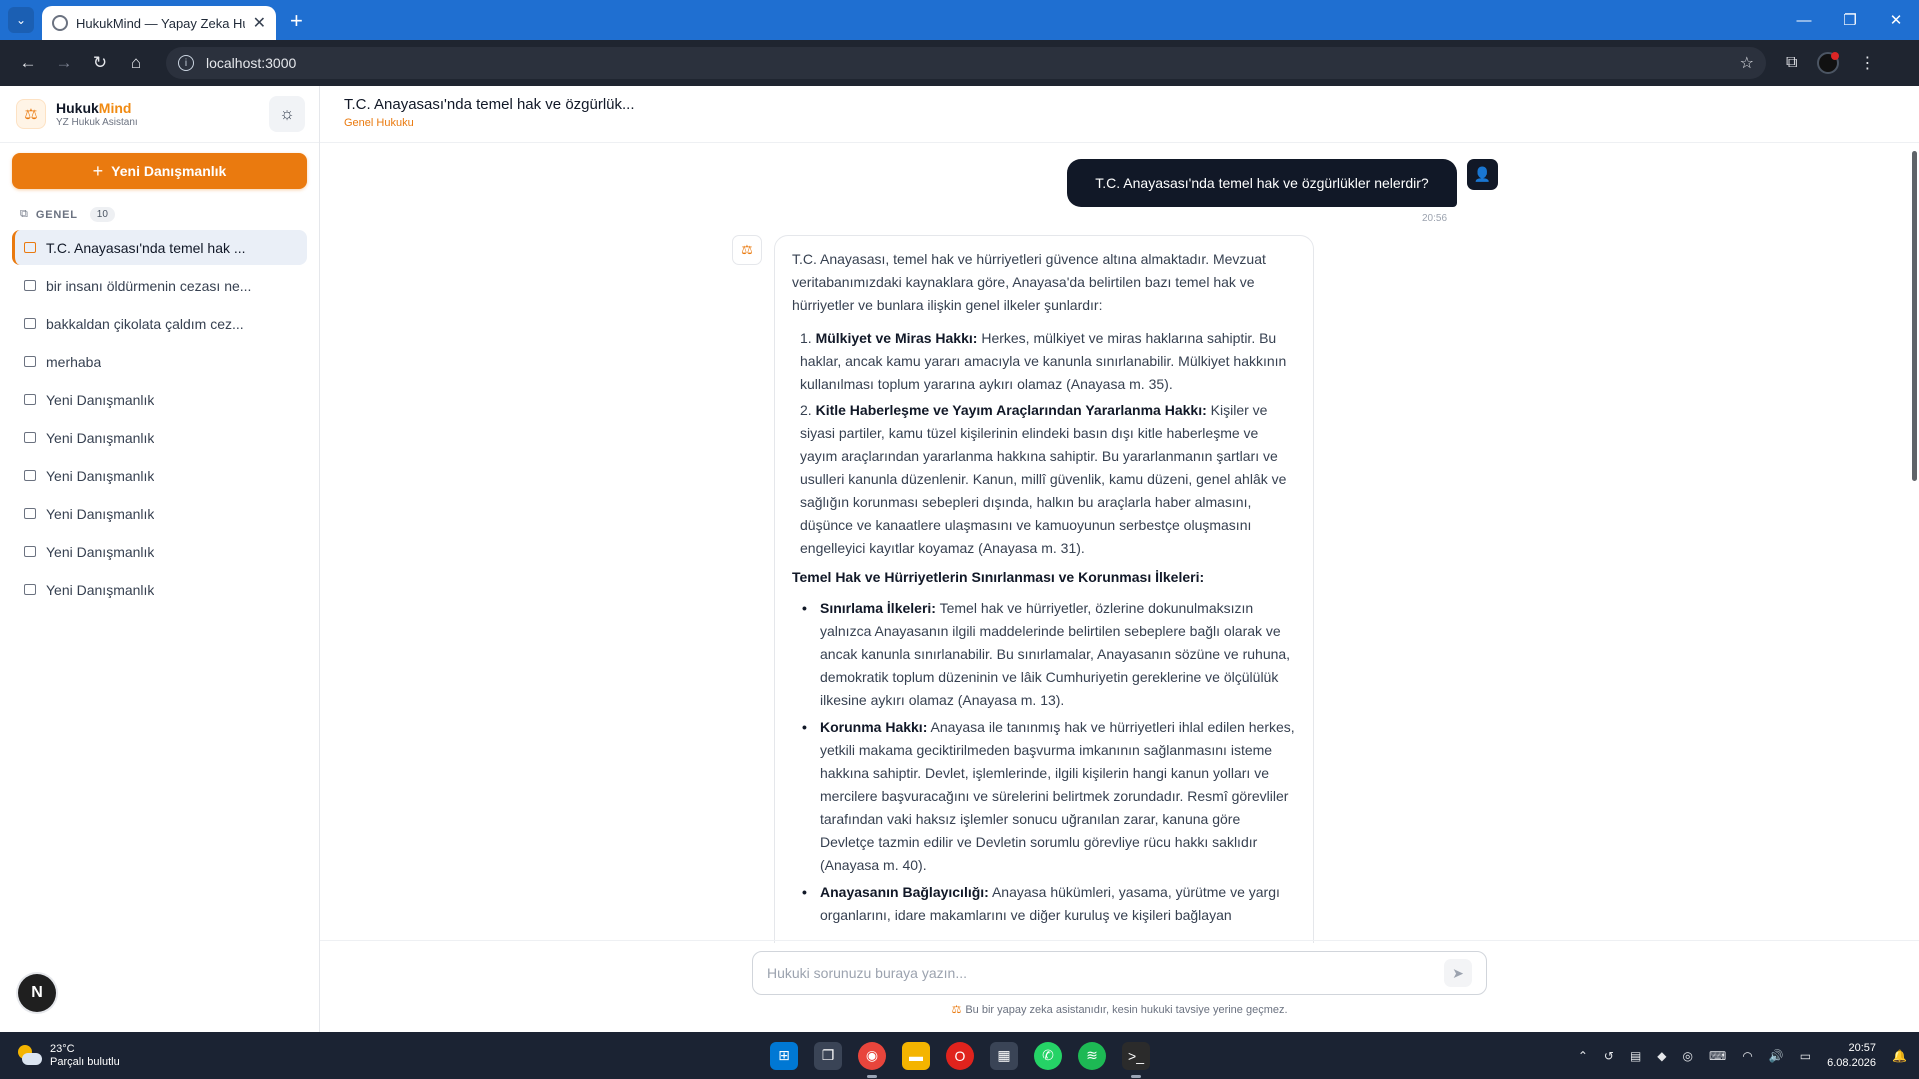 Image resolution: width=1919 pixels, height=1079 pixels. Describe the element at coordinates (1609, 1056) in the screenshot. I see `update-icon: ↺` at that location.